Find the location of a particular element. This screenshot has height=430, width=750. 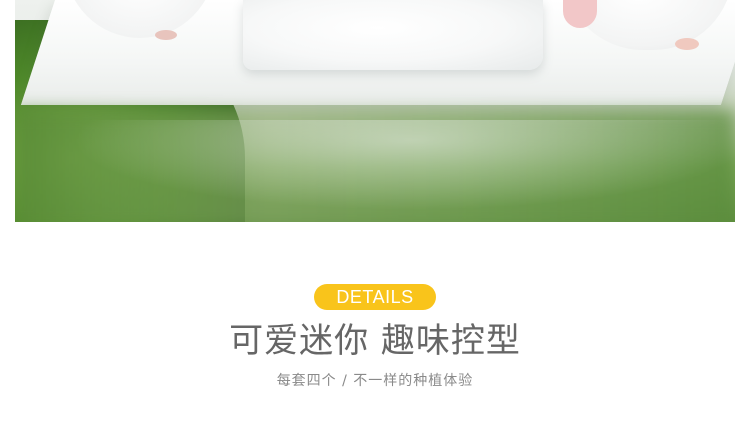

pot-right-foot is located at coordinates (687, 44).